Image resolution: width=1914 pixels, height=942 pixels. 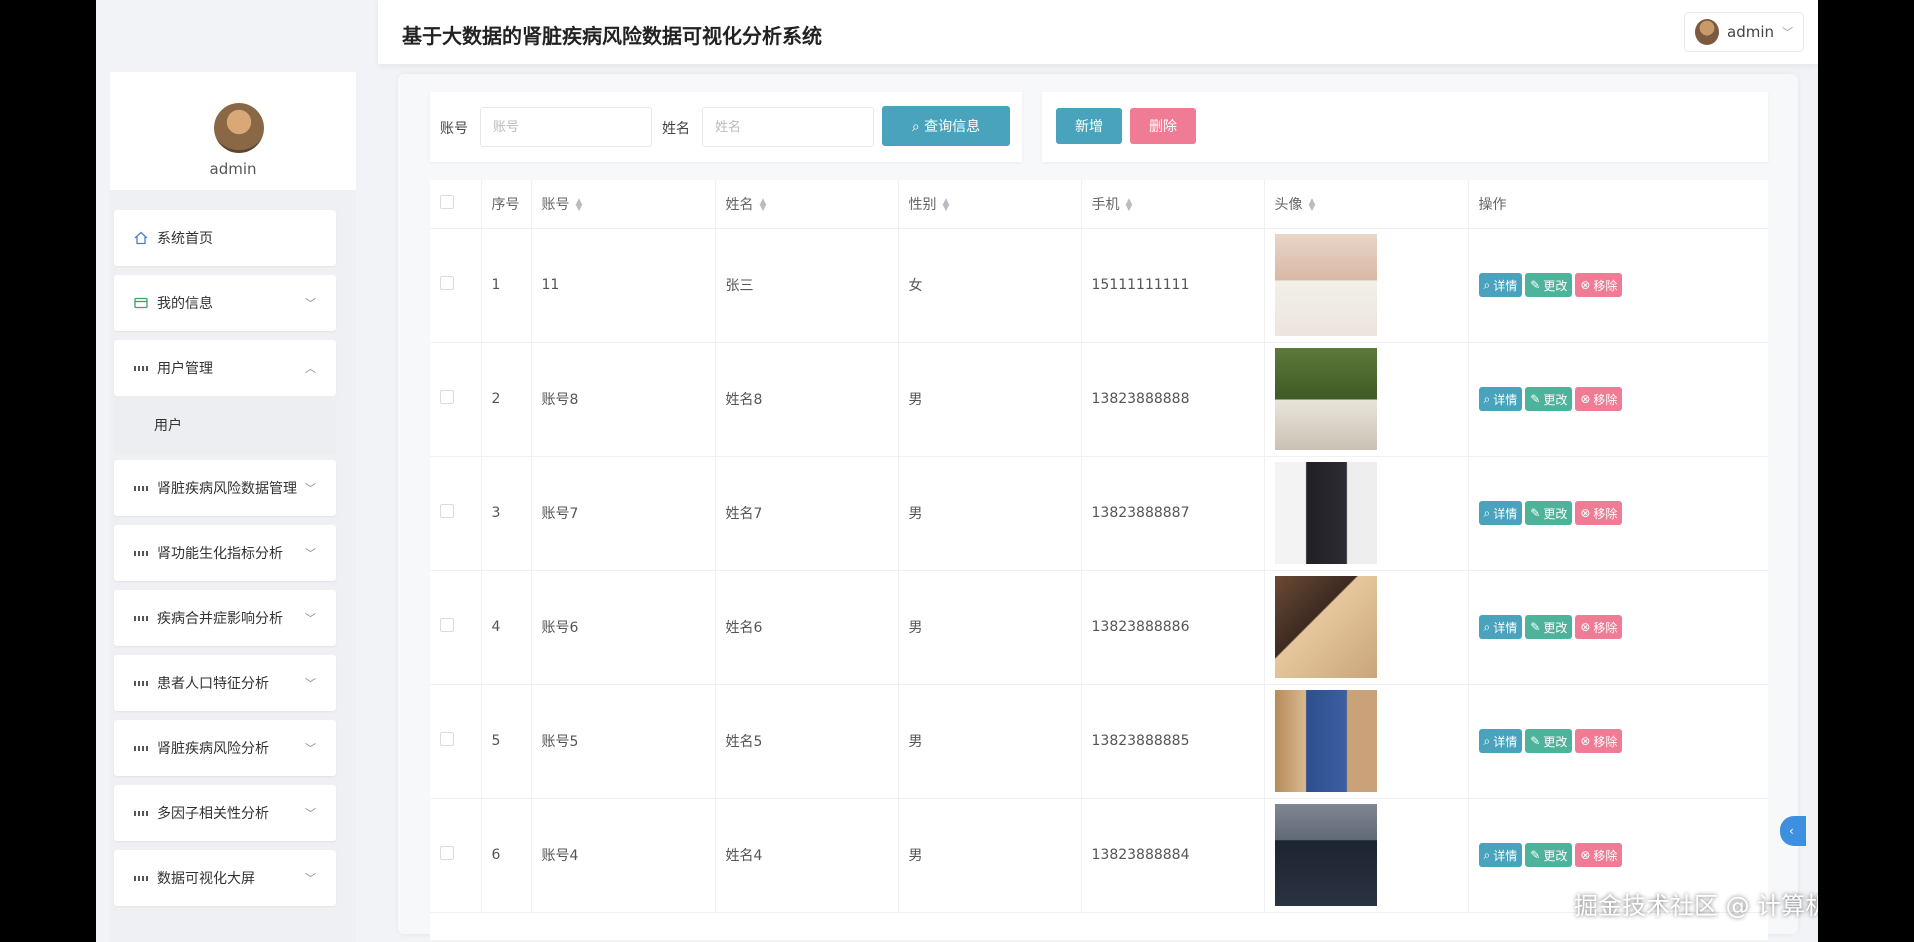 I want to click on query-button: ⌕ 查询信息, so click(x=946, y=126).